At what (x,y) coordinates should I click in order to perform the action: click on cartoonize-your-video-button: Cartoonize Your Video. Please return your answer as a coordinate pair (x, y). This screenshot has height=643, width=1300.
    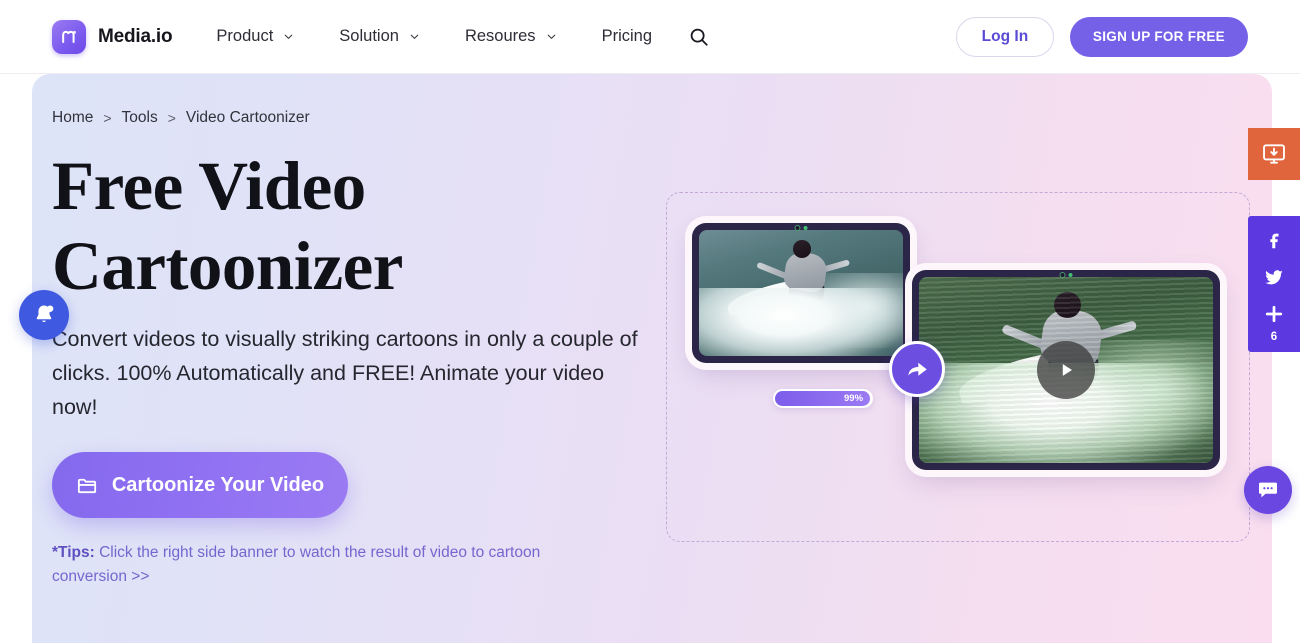
    Looking at the image, I should click on (200, 485).